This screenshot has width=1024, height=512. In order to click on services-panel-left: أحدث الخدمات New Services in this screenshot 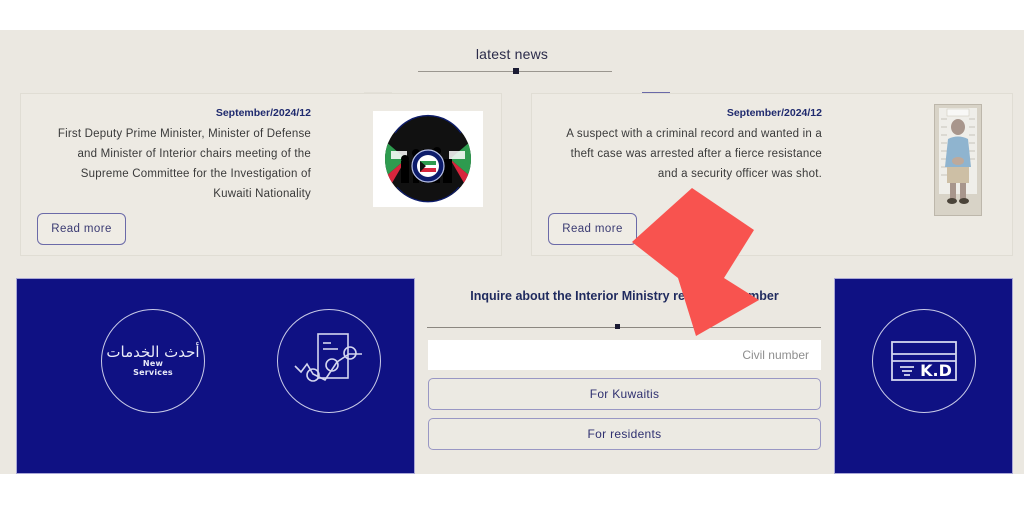, I will do `click(215, 376)`.